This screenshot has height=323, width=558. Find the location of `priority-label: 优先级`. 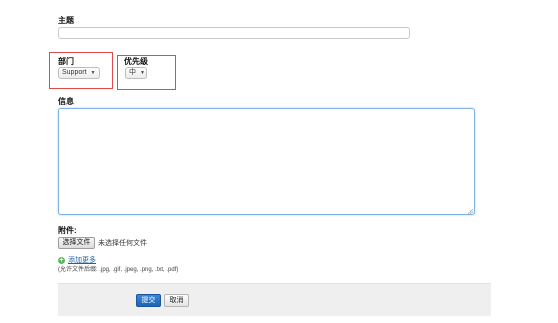

priority-label: 优先级 is located at coordinates (136, 61).